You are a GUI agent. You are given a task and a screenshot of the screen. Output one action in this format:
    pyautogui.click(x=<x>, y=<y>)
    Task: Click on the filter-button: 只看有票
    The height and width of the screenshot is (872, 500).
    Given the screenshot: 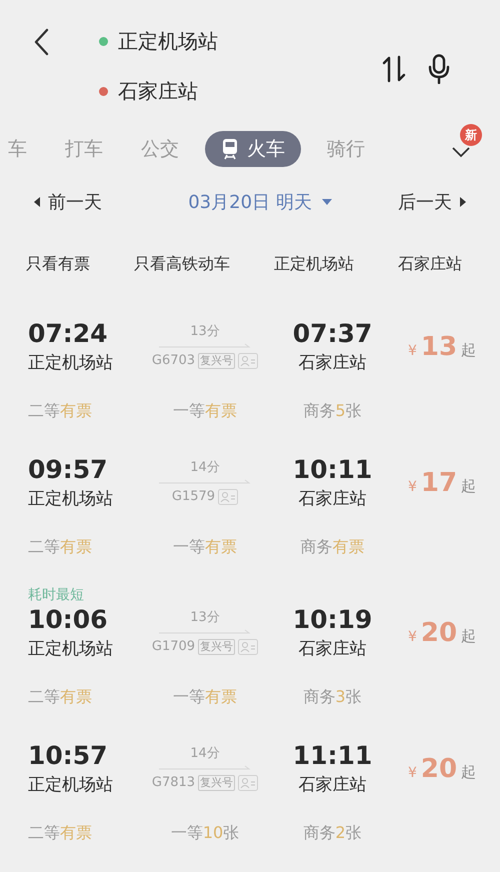 What is the action you would take?
    pyautogui.click(x=58, y=264)
    